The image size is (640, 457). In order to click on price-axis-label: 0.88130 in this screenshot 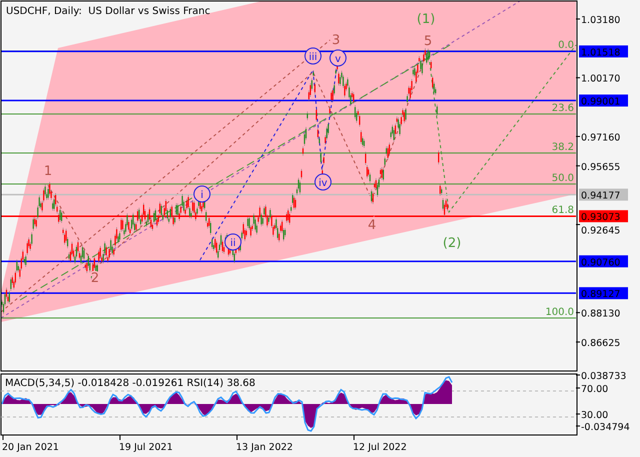, I will do `click(600, 314)`.